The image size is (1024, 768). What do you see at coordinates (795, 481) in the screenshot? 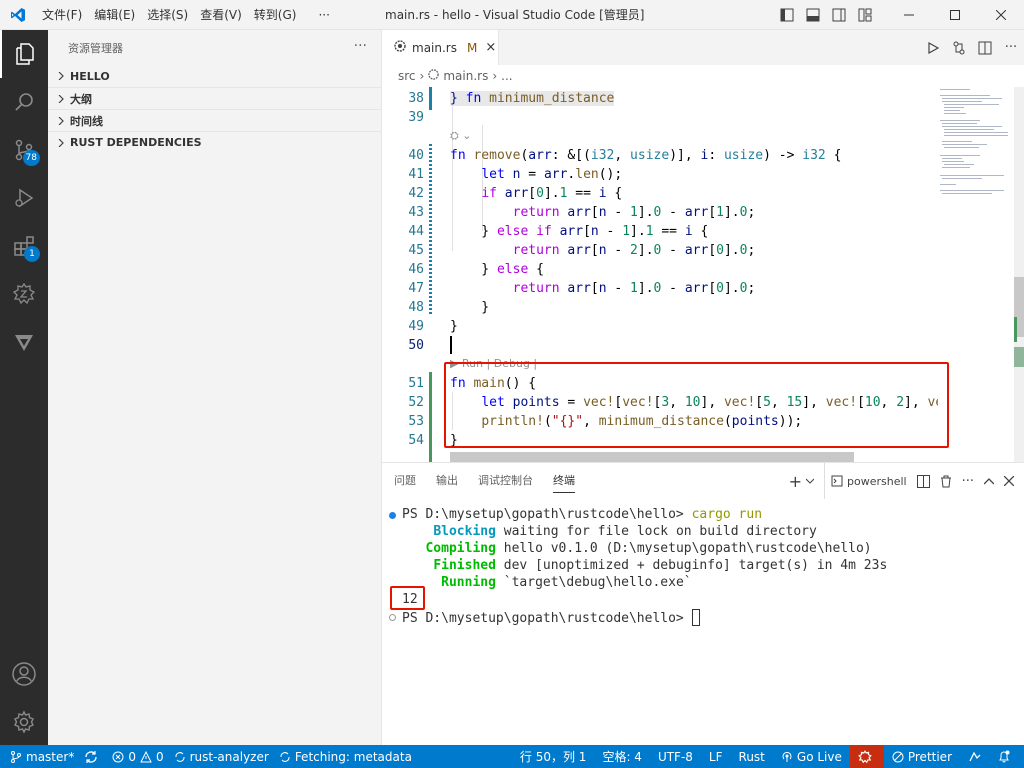
I see `new-terminal-icon: +` at bounding box center [795, 481].